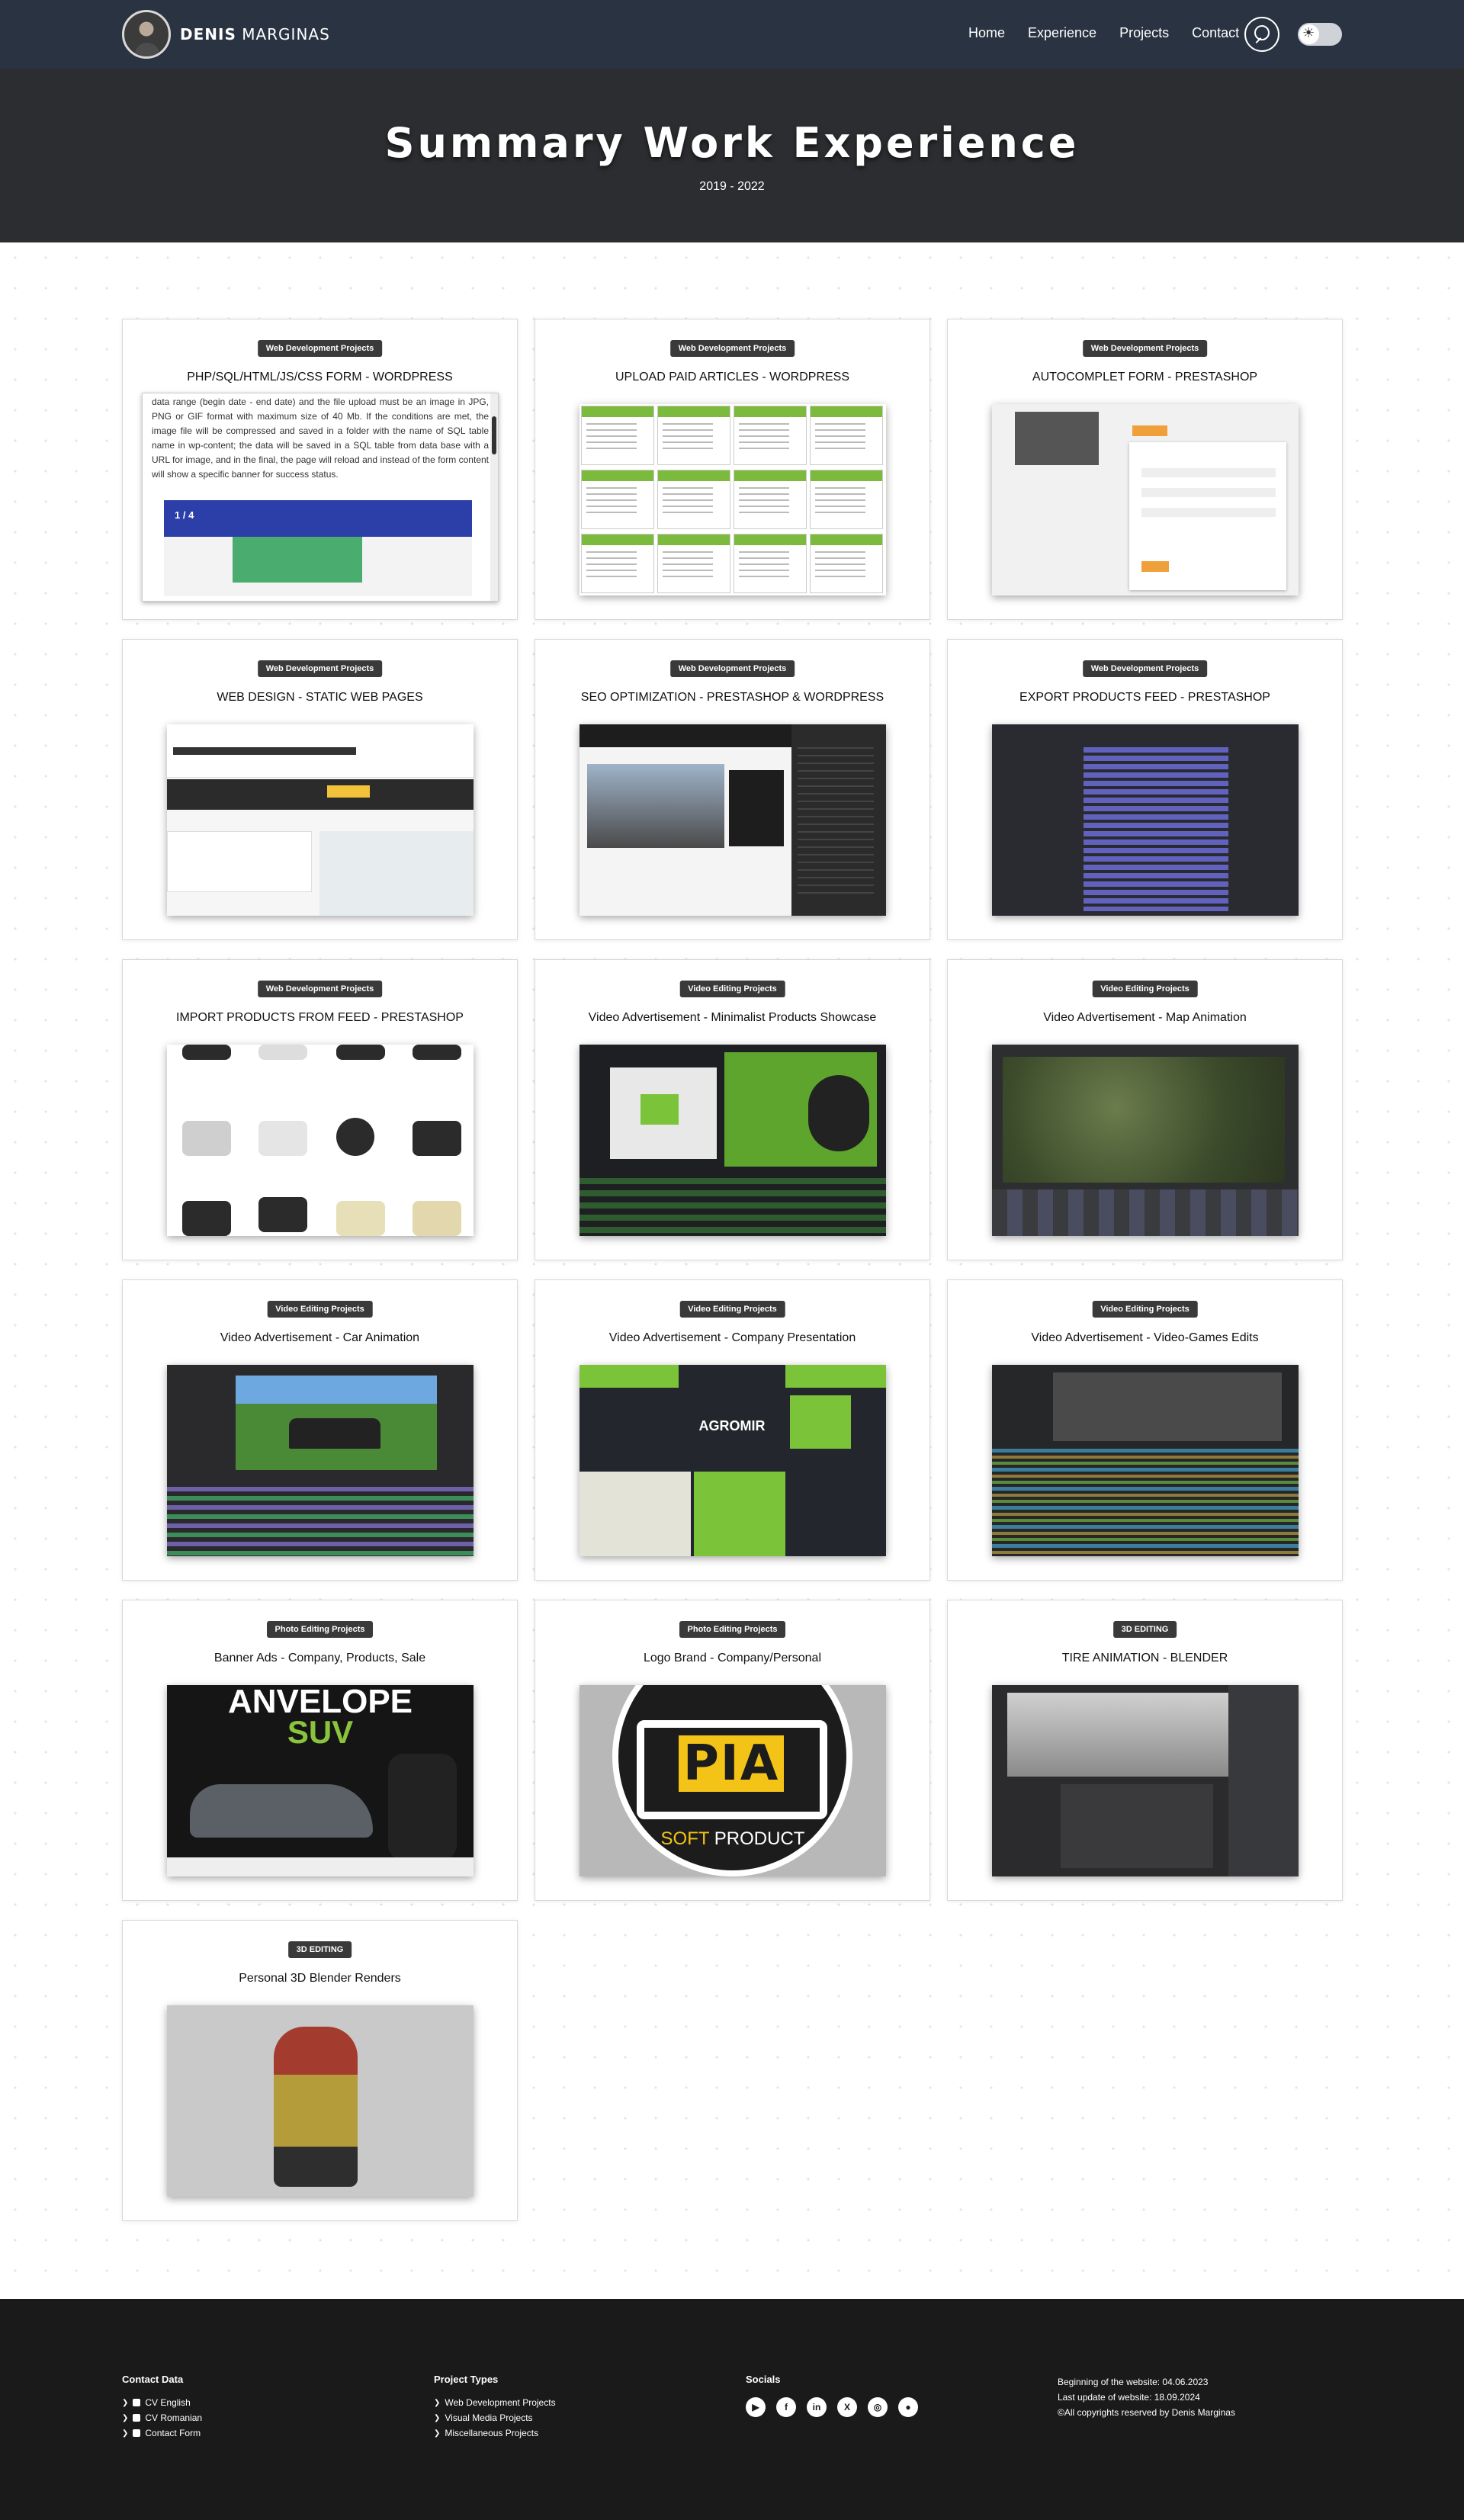 This screenshot has height=2520, width=1464. What do you see at coordinates (146, 34) in the screenshot?
I see `avatar` at bounding box center [146, 34].